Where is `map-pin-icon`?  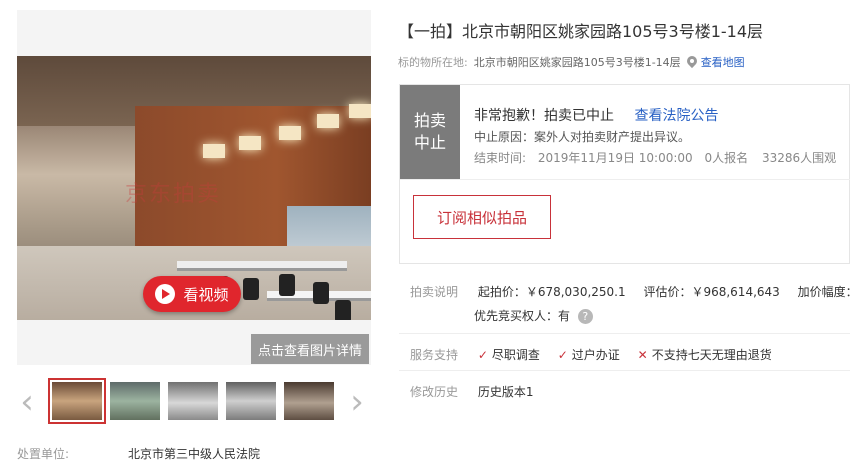 map-pin-icon is located at coordinates (692, 62).